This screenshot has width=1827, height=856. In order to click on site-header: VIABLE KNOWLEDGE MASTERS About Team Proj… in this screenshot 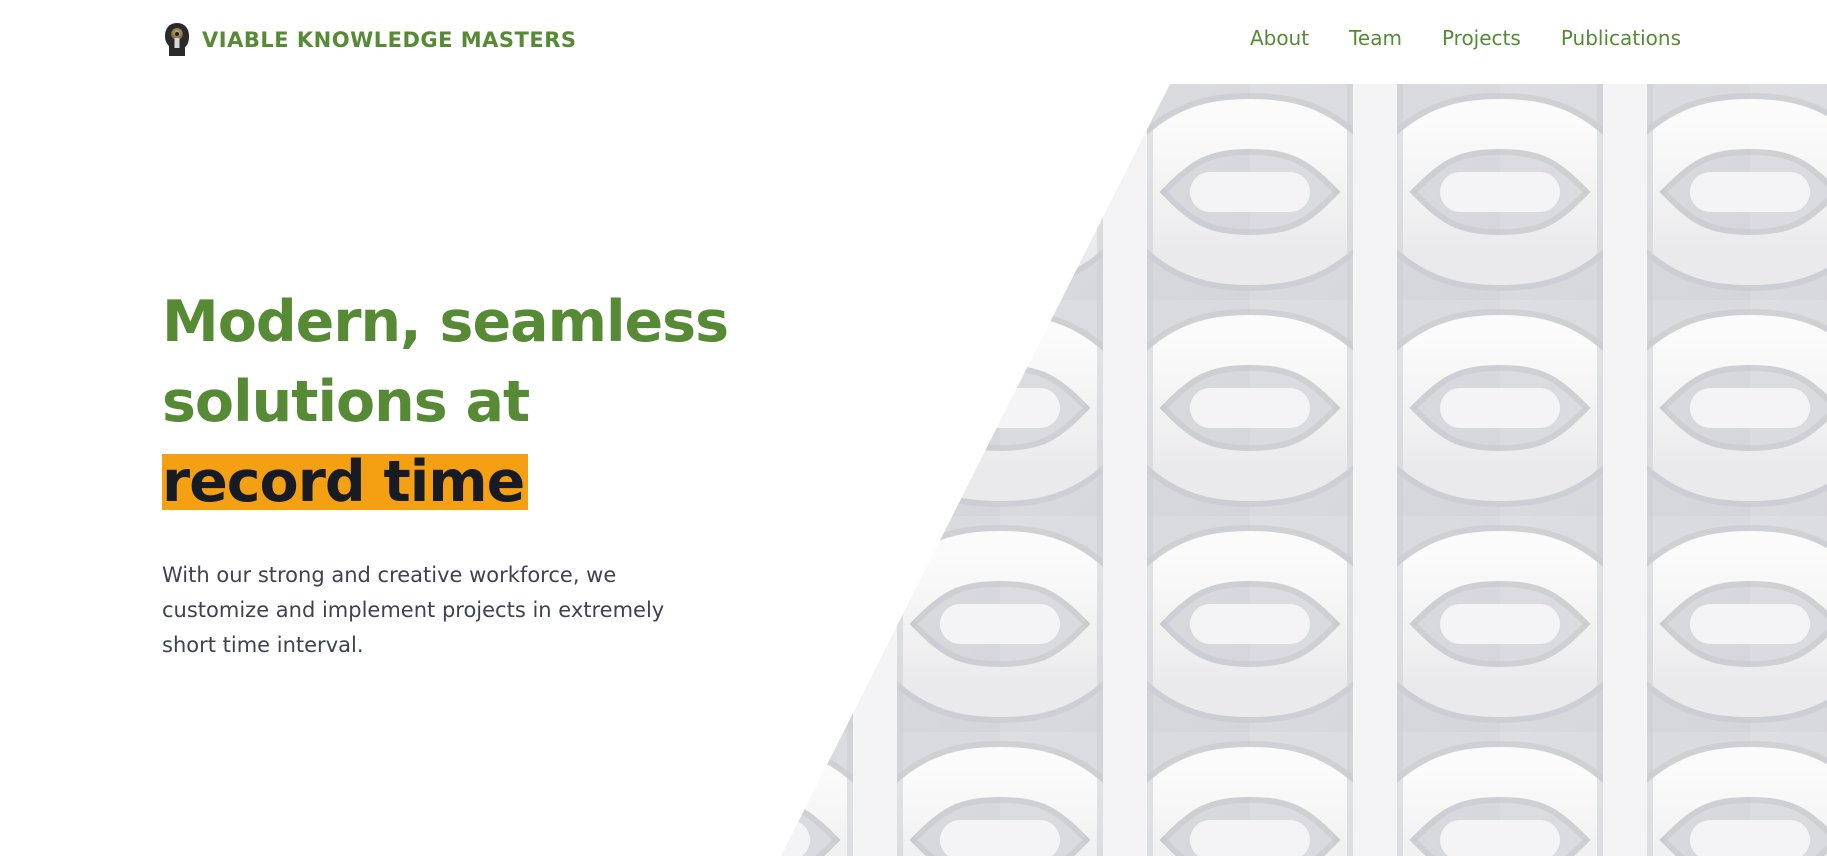, I will do `click(913, 42)`.